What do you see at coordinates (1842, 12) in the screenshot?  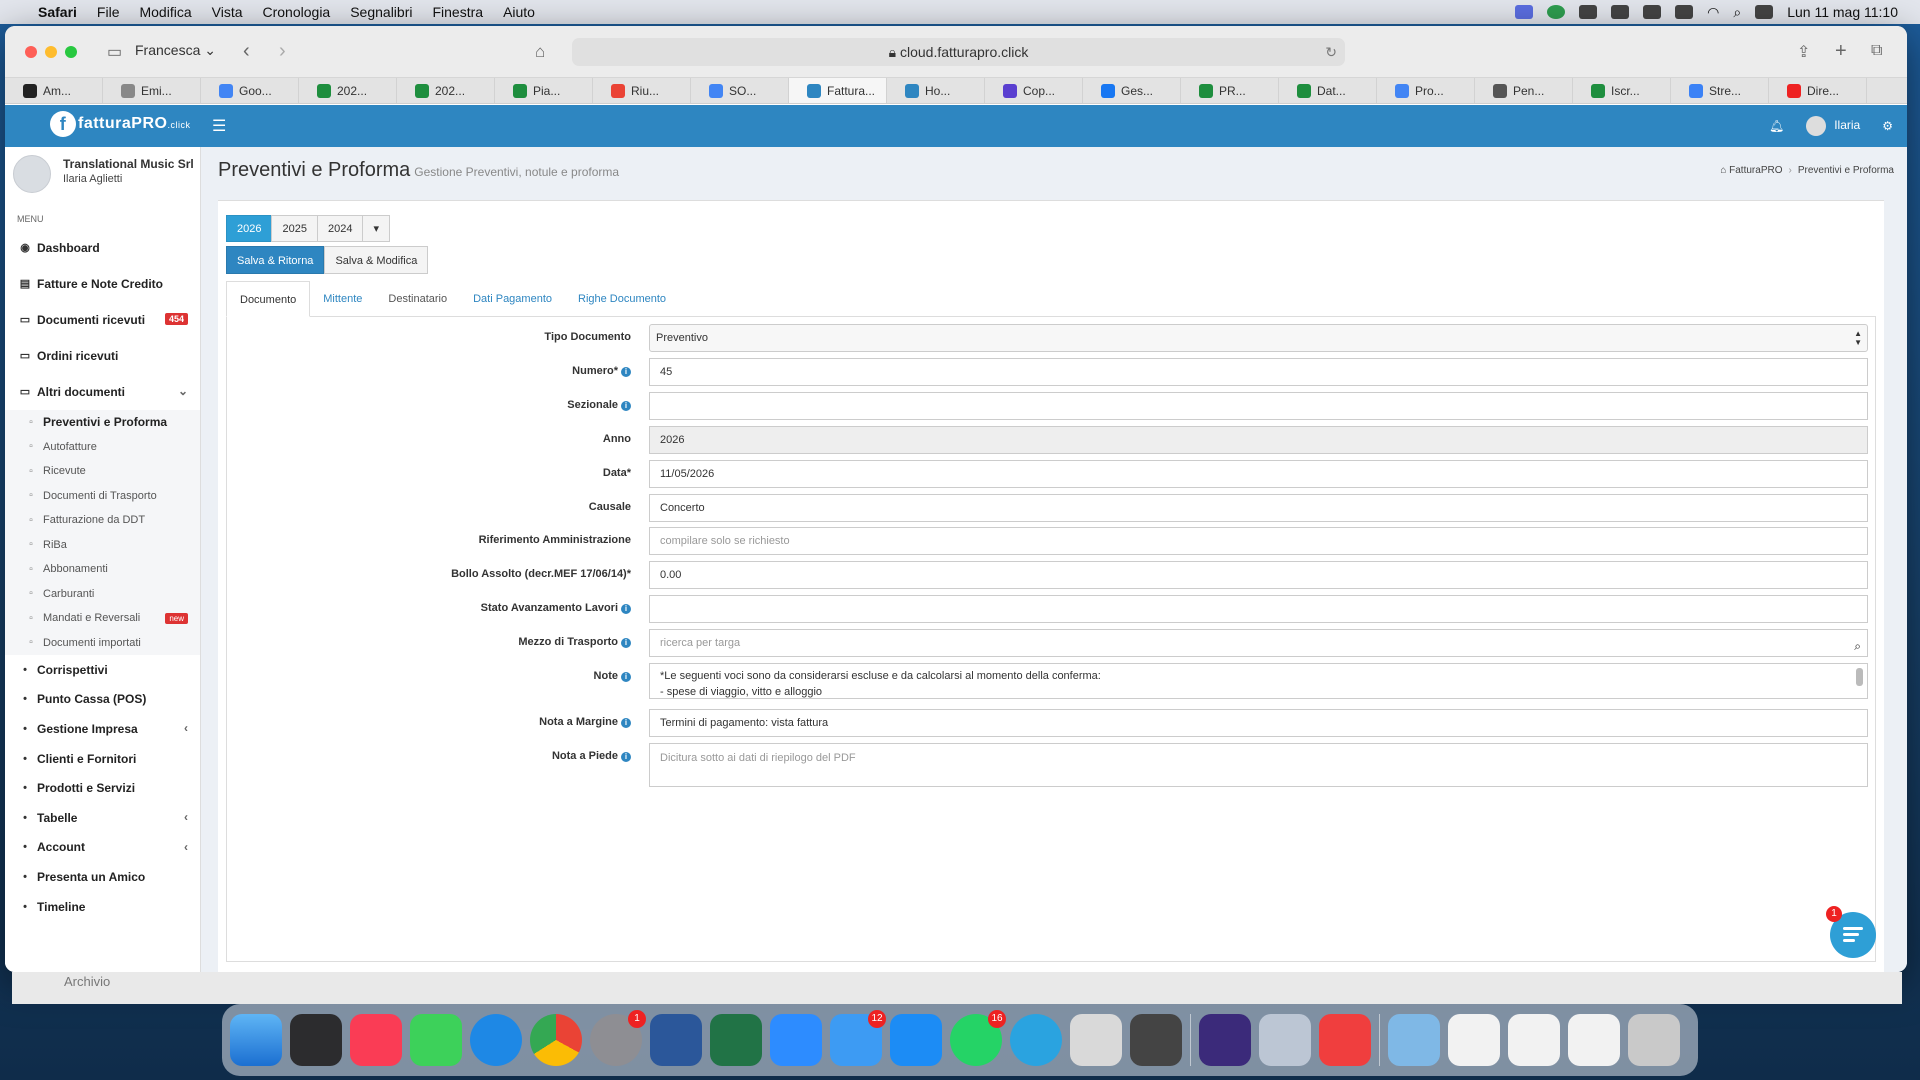 I see `clock: Lun 11 mag 11:10` at bounding box center [1842, 12].